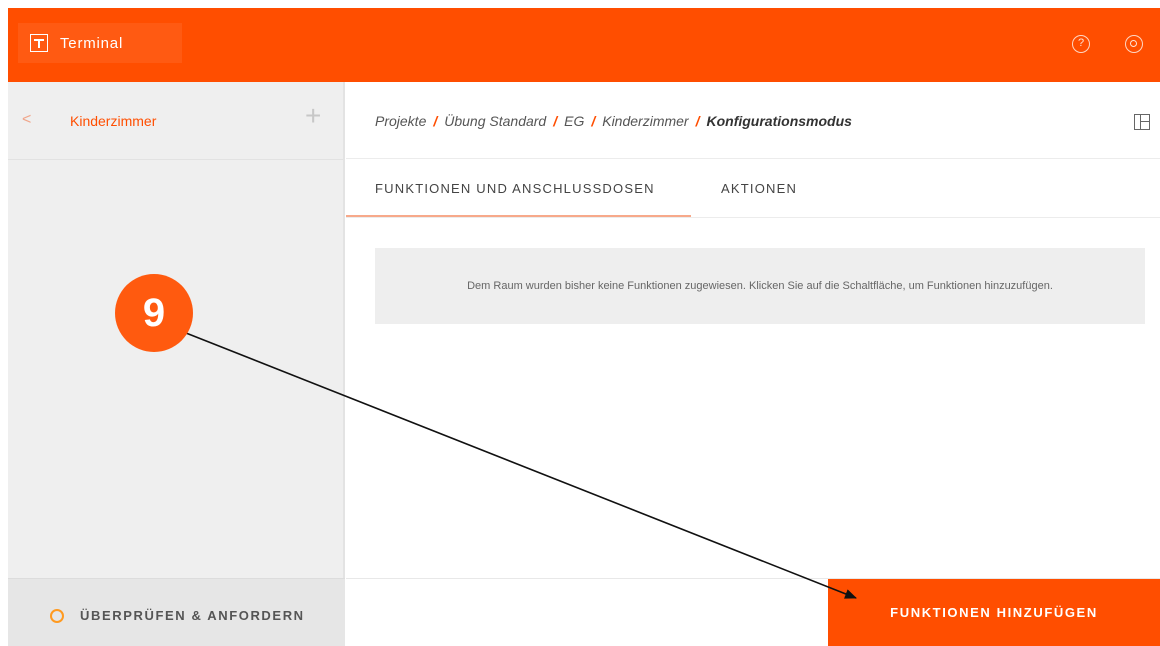 The width and height of the screenshot is (1160, 646). What do you see at coordinates (39, 43) in the screenshot?
I see `terminal-logo-icon` at bounding box center [39, 43].